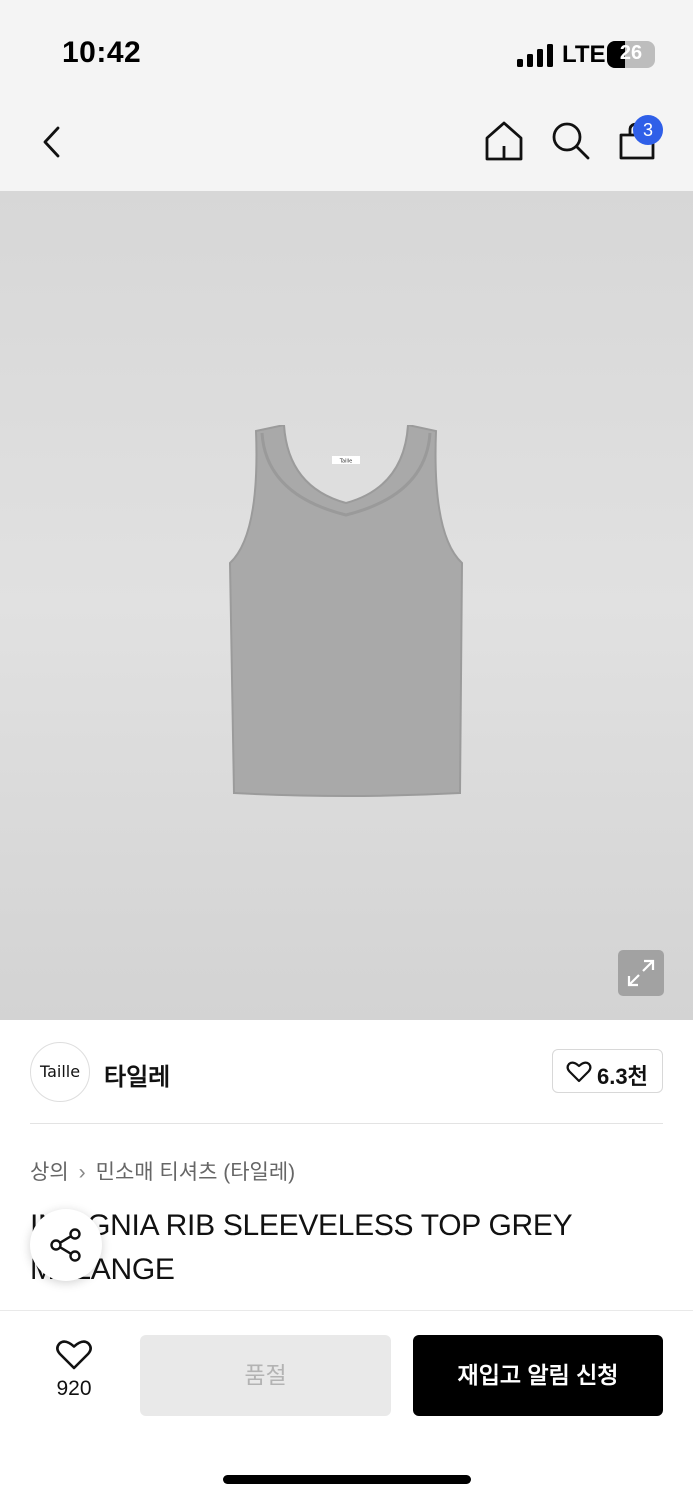  I want to click on back-button, so click(53, 142).